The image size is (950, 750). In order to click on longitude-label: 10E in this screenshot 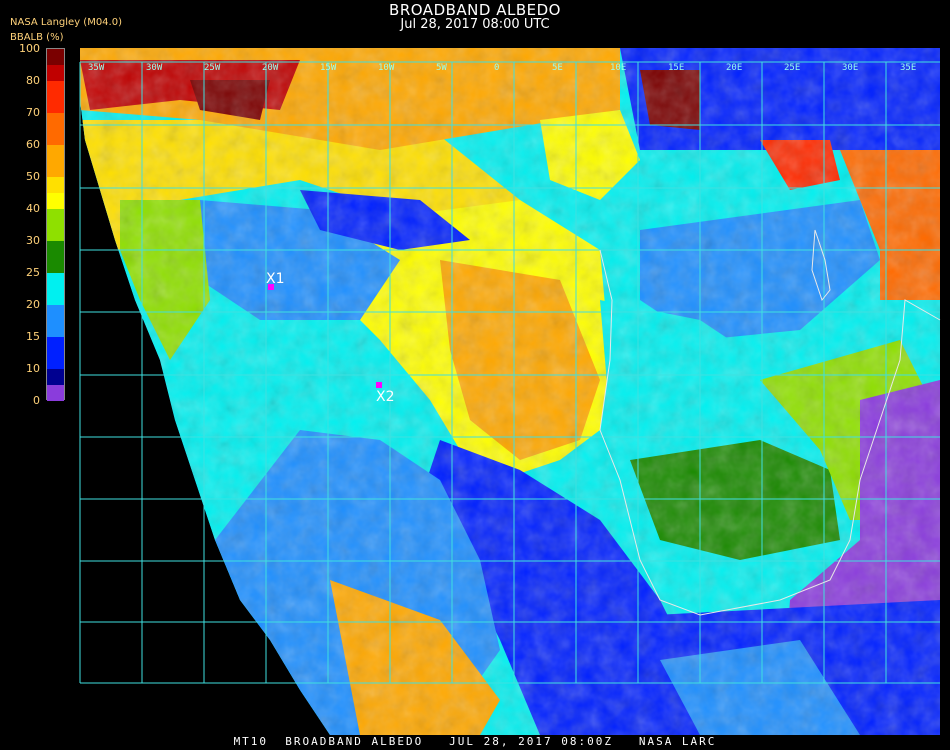, I will do `click(618, 68)`.